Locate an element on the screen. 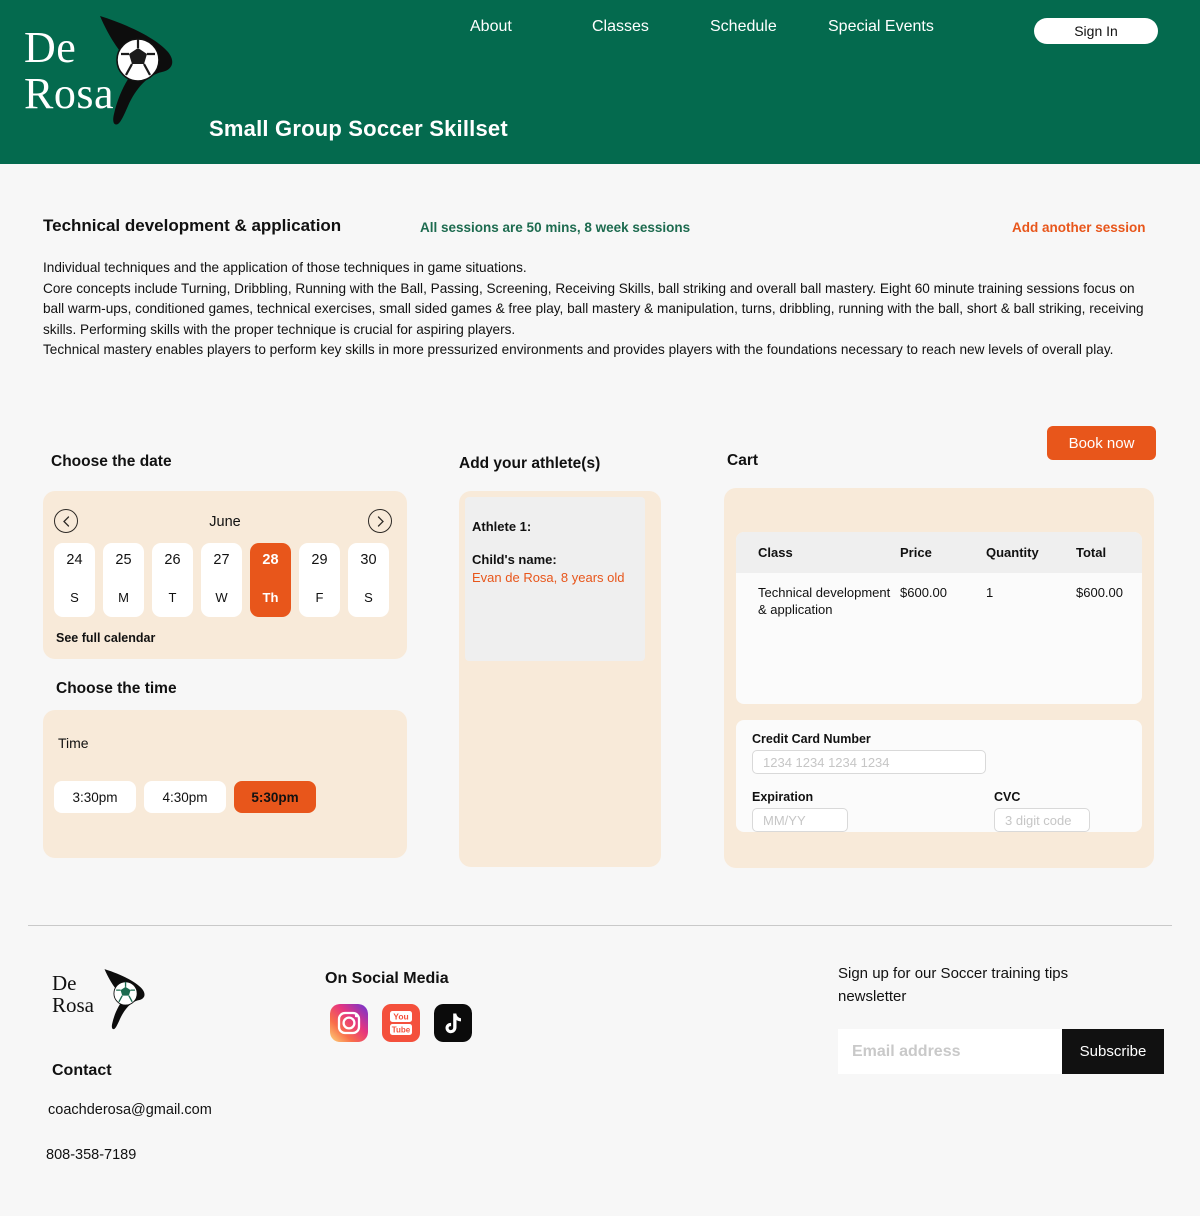 The height and width of the screenshot is (1216, 1200). cell-price: $600.00 is located at coordinates (923, 592).